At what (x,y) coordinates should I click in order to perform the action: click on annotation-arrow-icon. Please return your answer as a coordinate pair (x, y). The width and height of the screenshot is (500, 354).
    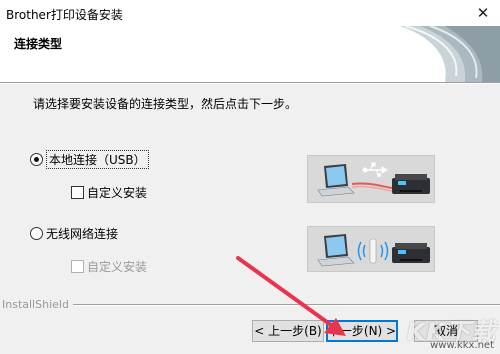
    Looking at the image, I should click on (291, 296).